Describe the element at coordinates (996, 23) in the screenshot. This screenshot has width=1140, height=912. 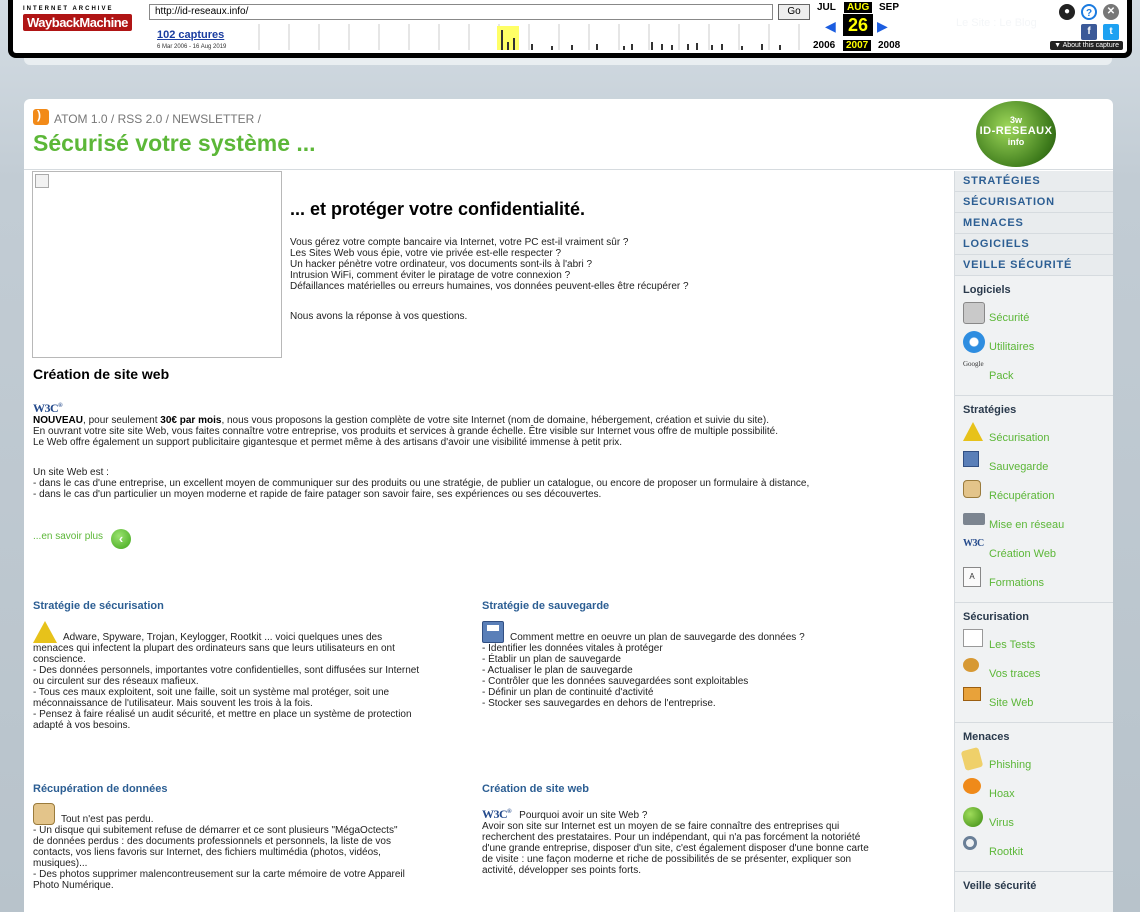
I see `site-blog-link: Le Site : Le Blog` at that location.